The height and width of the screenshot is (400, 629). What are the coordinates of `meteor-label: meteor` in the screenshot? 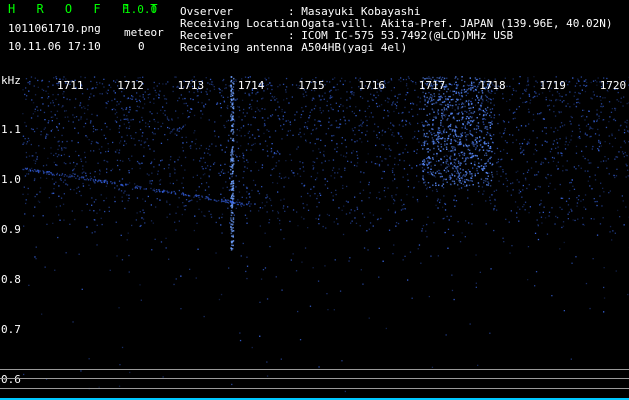 It's located at (144, 32).